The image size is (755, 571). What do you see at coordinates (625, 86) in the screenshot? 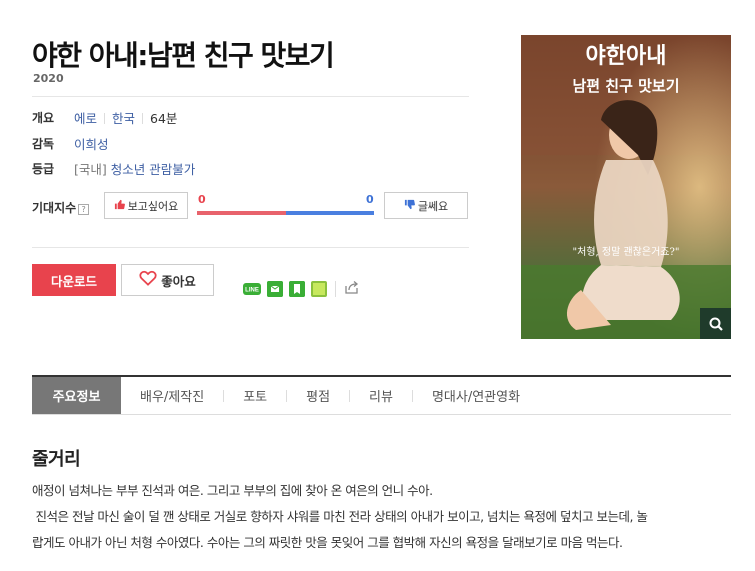
I see `poster-title-line2: 남편 친구 맛보기` at bounding box center [625, 86].